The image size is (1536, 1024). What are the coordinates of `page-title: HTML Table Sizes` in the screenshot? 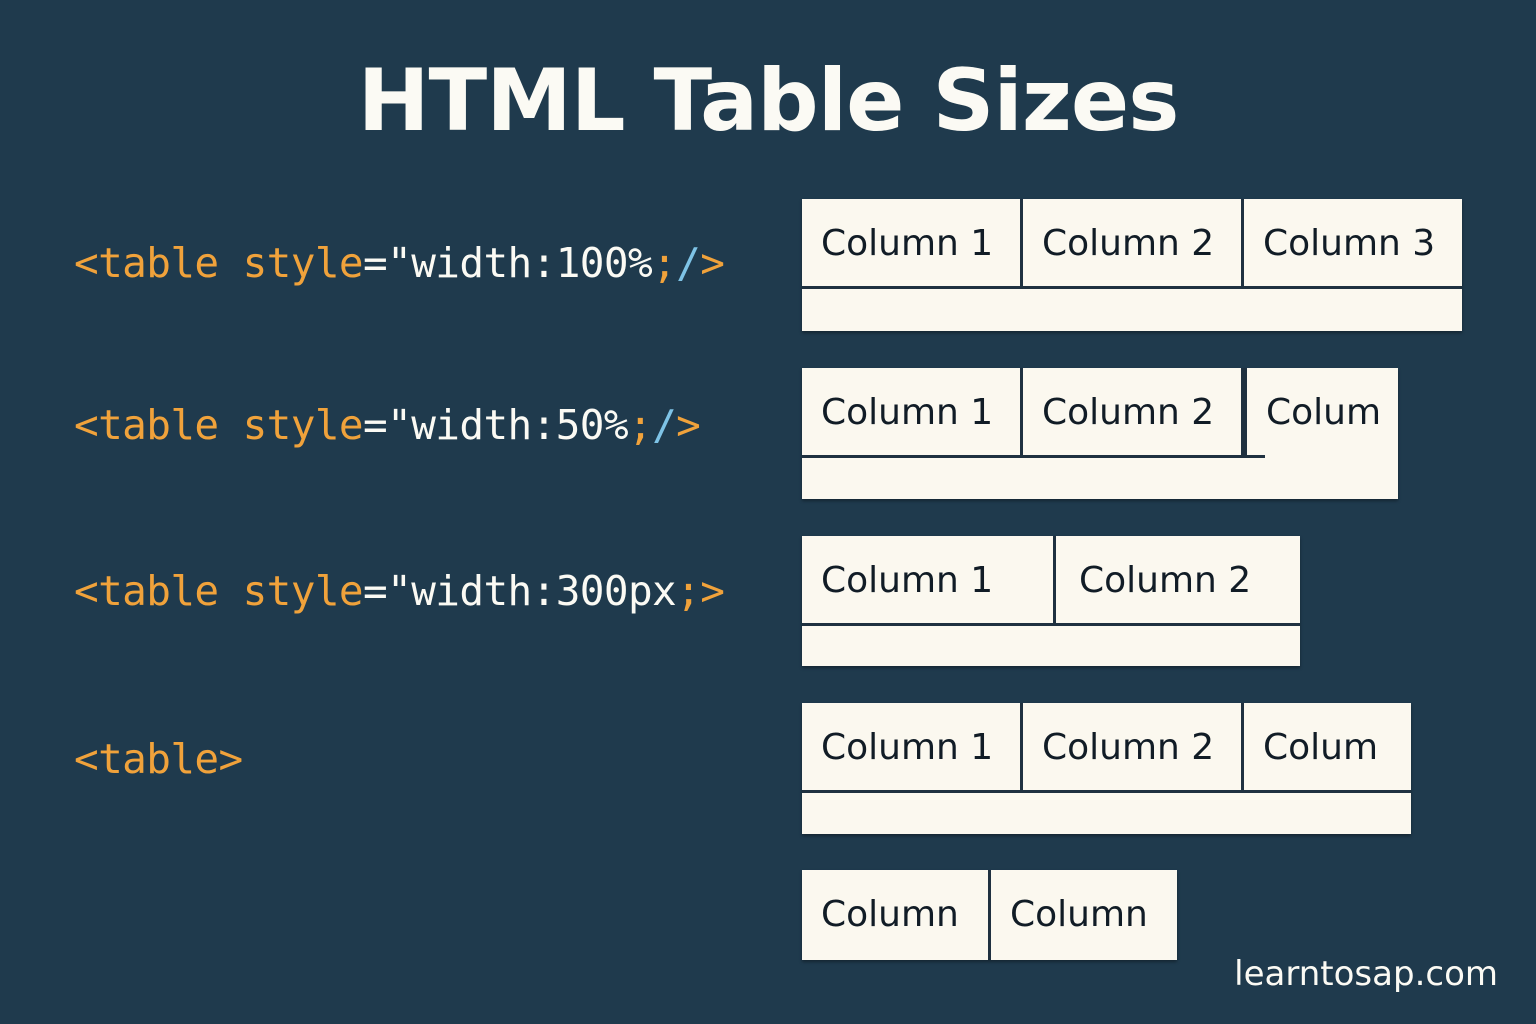 It's located at (768, 101).